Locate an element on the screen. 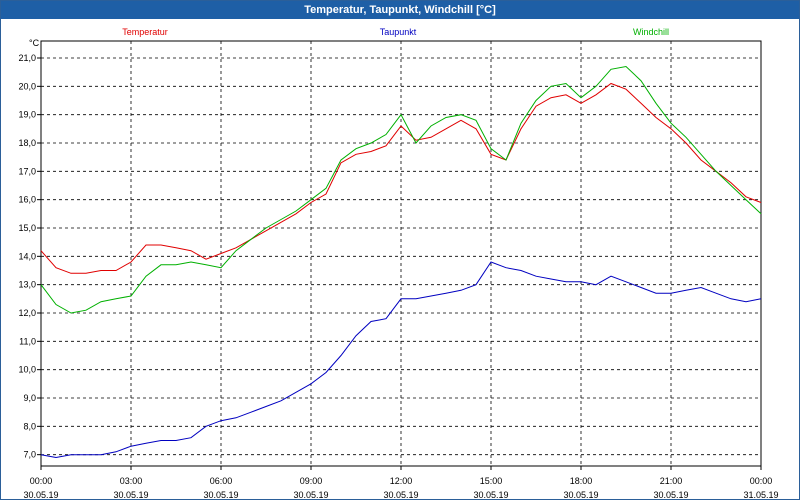  y-tick-label: 20,0 is located at coordinates (27, 86).